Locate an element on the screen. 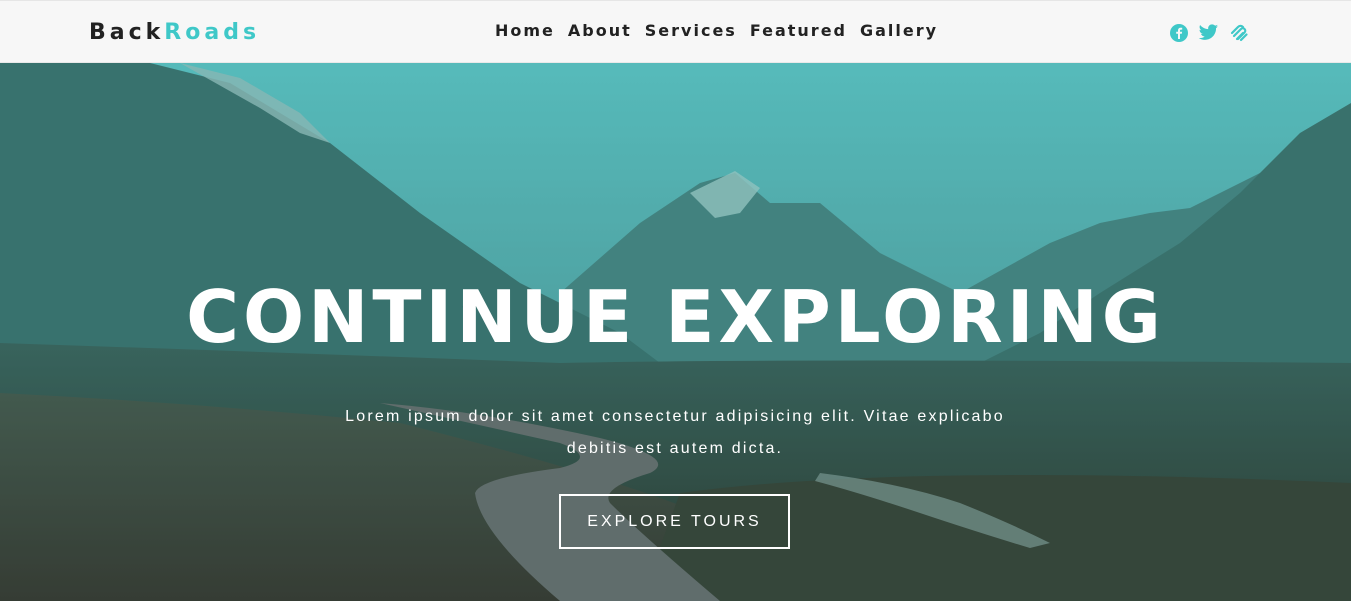 Image resolution: width=1351 pixels, height=601 pixels. logo-text-roads: Roads is located at coordinates (212, 32).